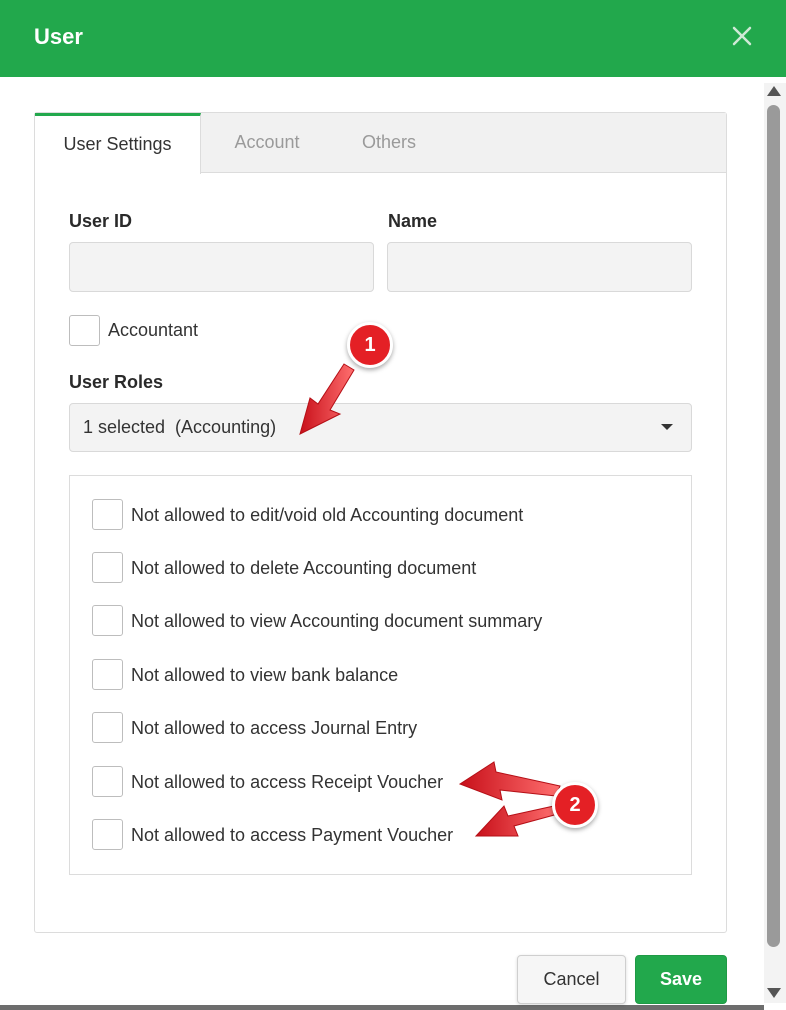 The image size is (786, 1010). I want to click on name-field, so click(539, 267).